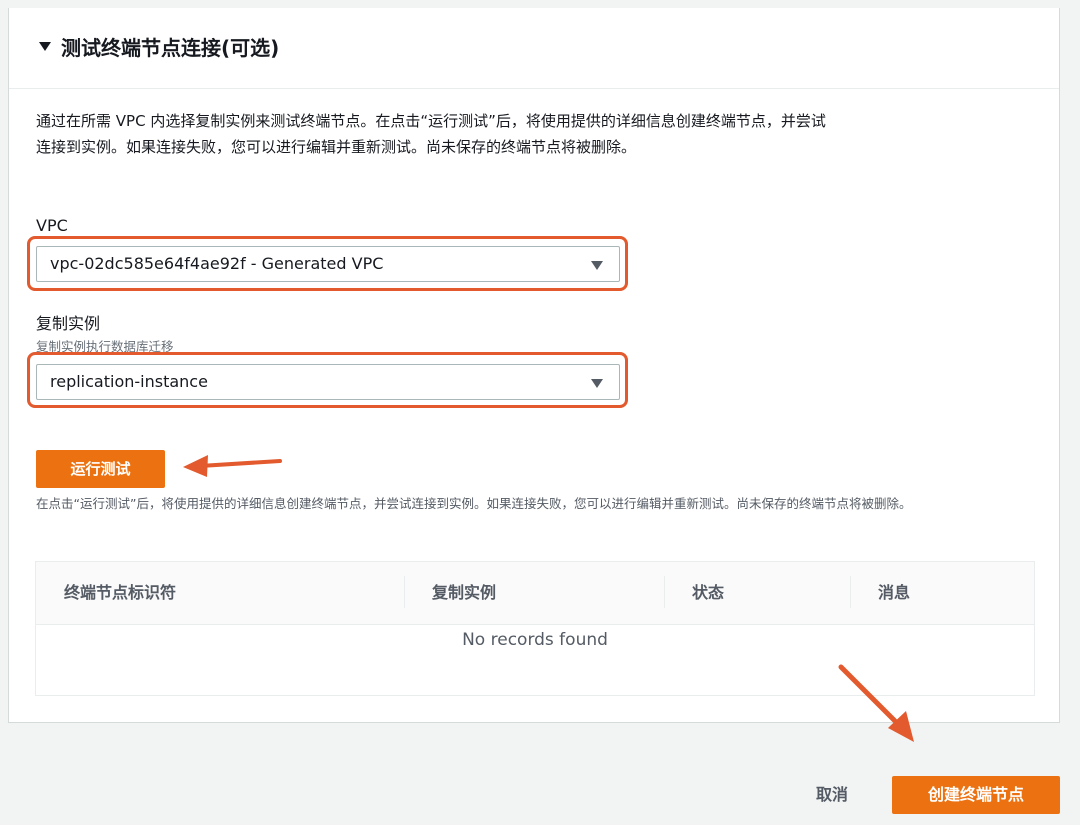 This screenshot has height=825, width=1080. Describe the element at coordinates (170, 48) in the screenshot. I see `panel-title: 测试终端节点连接(可选)` at that location.